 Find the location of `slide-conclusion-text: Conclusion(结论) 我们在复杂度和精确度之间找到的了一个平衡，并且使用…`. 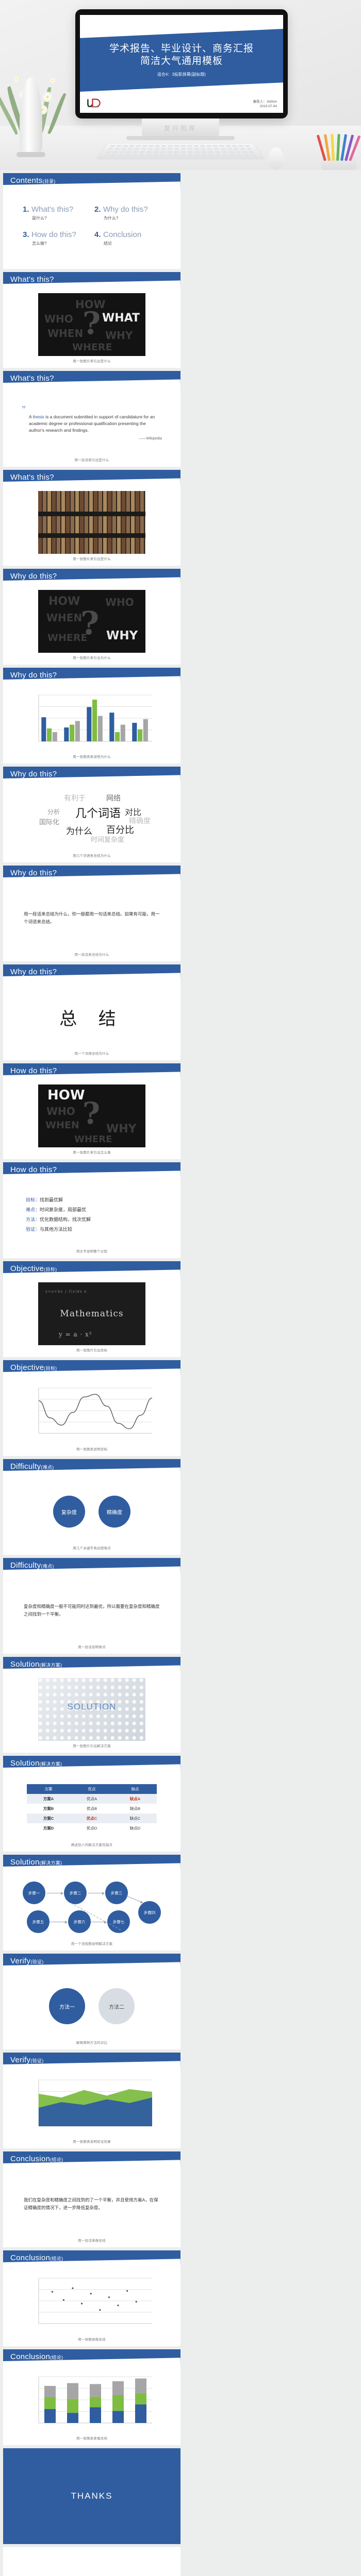

slide-conclusion-text: Conclusion(结论) 我们在复杂度和精确度之间找到的了一个平衡，并且使用… is located at coordinates (91, 2199).